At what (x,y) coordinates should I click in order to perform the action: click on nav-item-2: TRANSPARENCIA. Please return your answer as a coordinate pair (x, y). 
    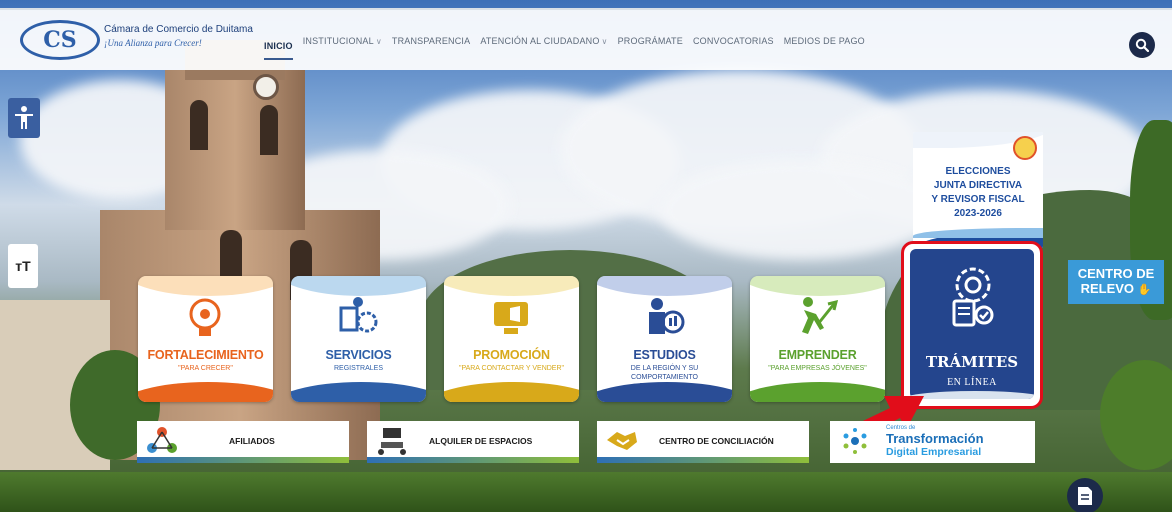
    Looking at the image, I should click on (431, 41).